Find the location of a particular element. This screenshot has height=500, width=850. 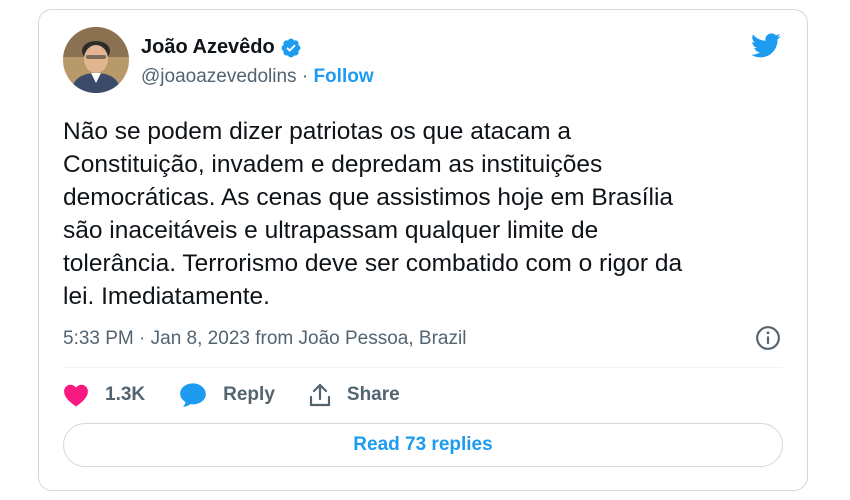

avatar is located at coordinates (96, 60).